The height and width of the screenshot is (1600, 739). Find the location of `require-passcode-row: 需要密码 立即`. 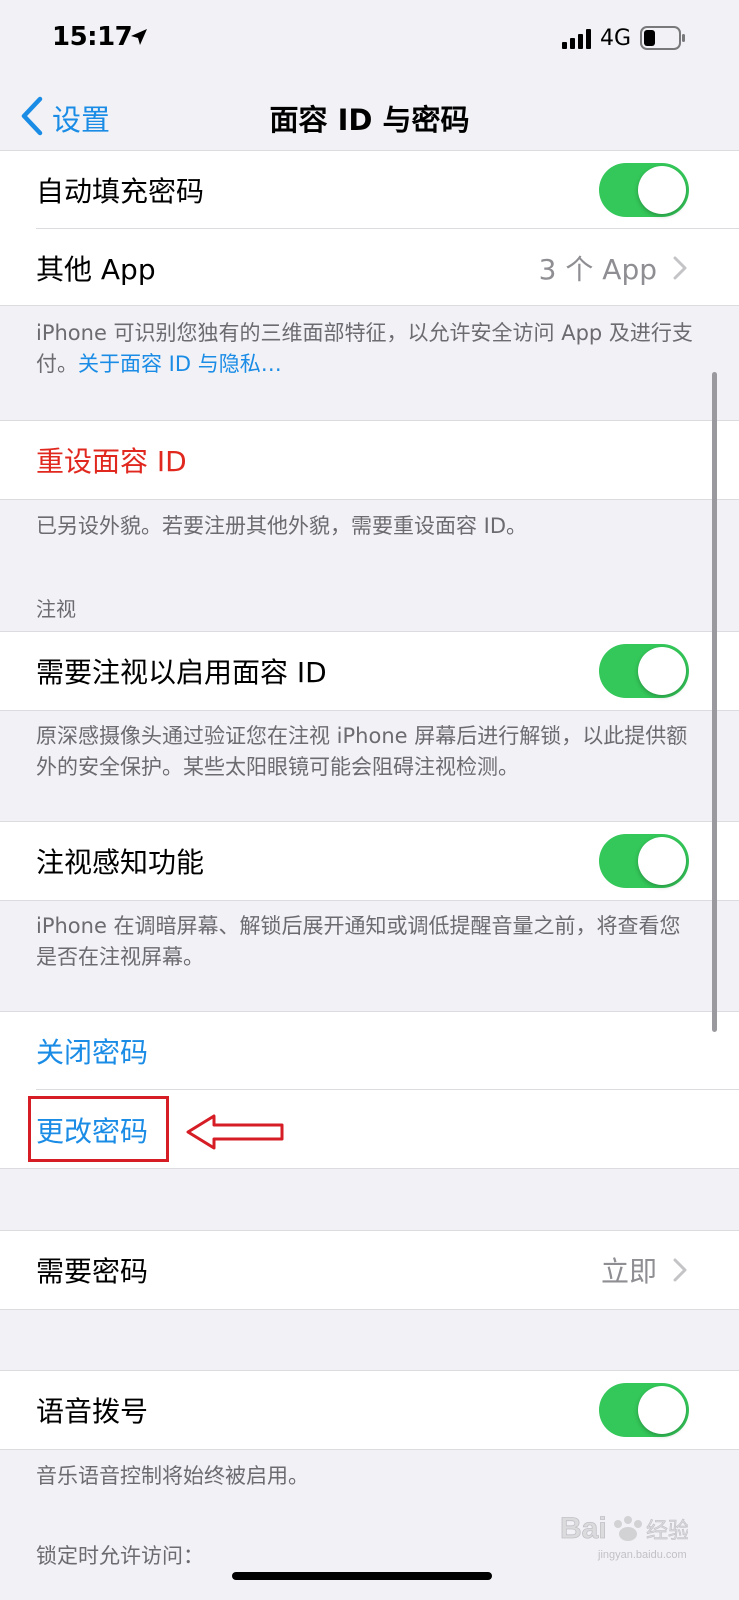

require-passcode-row: 需要密码 立即 is located at coordinates (369, 1270).